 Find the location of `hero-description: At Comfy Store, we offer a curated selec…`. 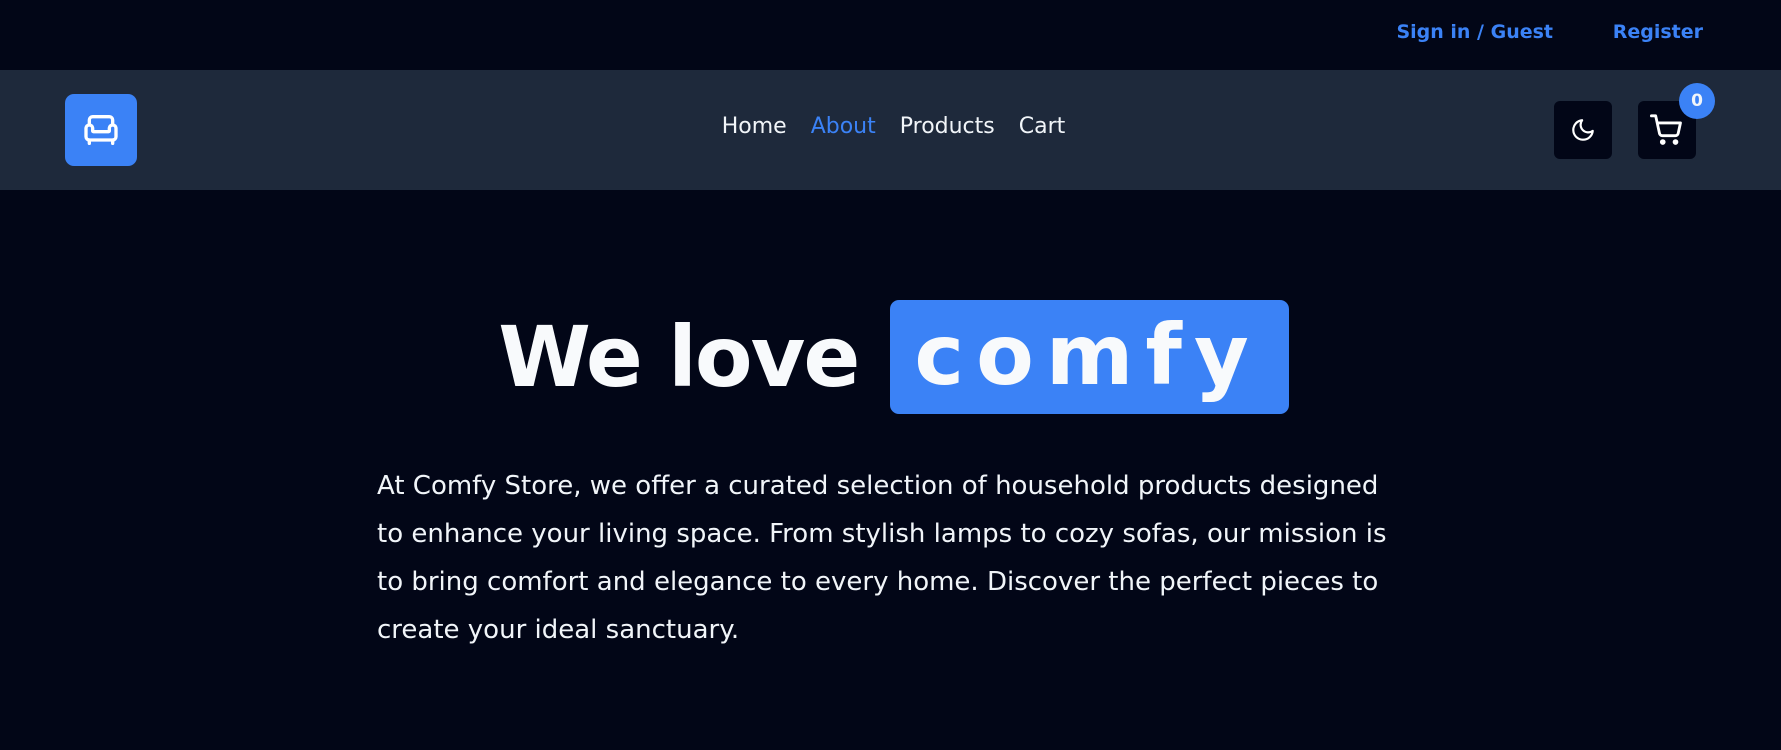

hero-description: At Comfy Store, we offer a curated selec… is located at coordinates (882, 558).